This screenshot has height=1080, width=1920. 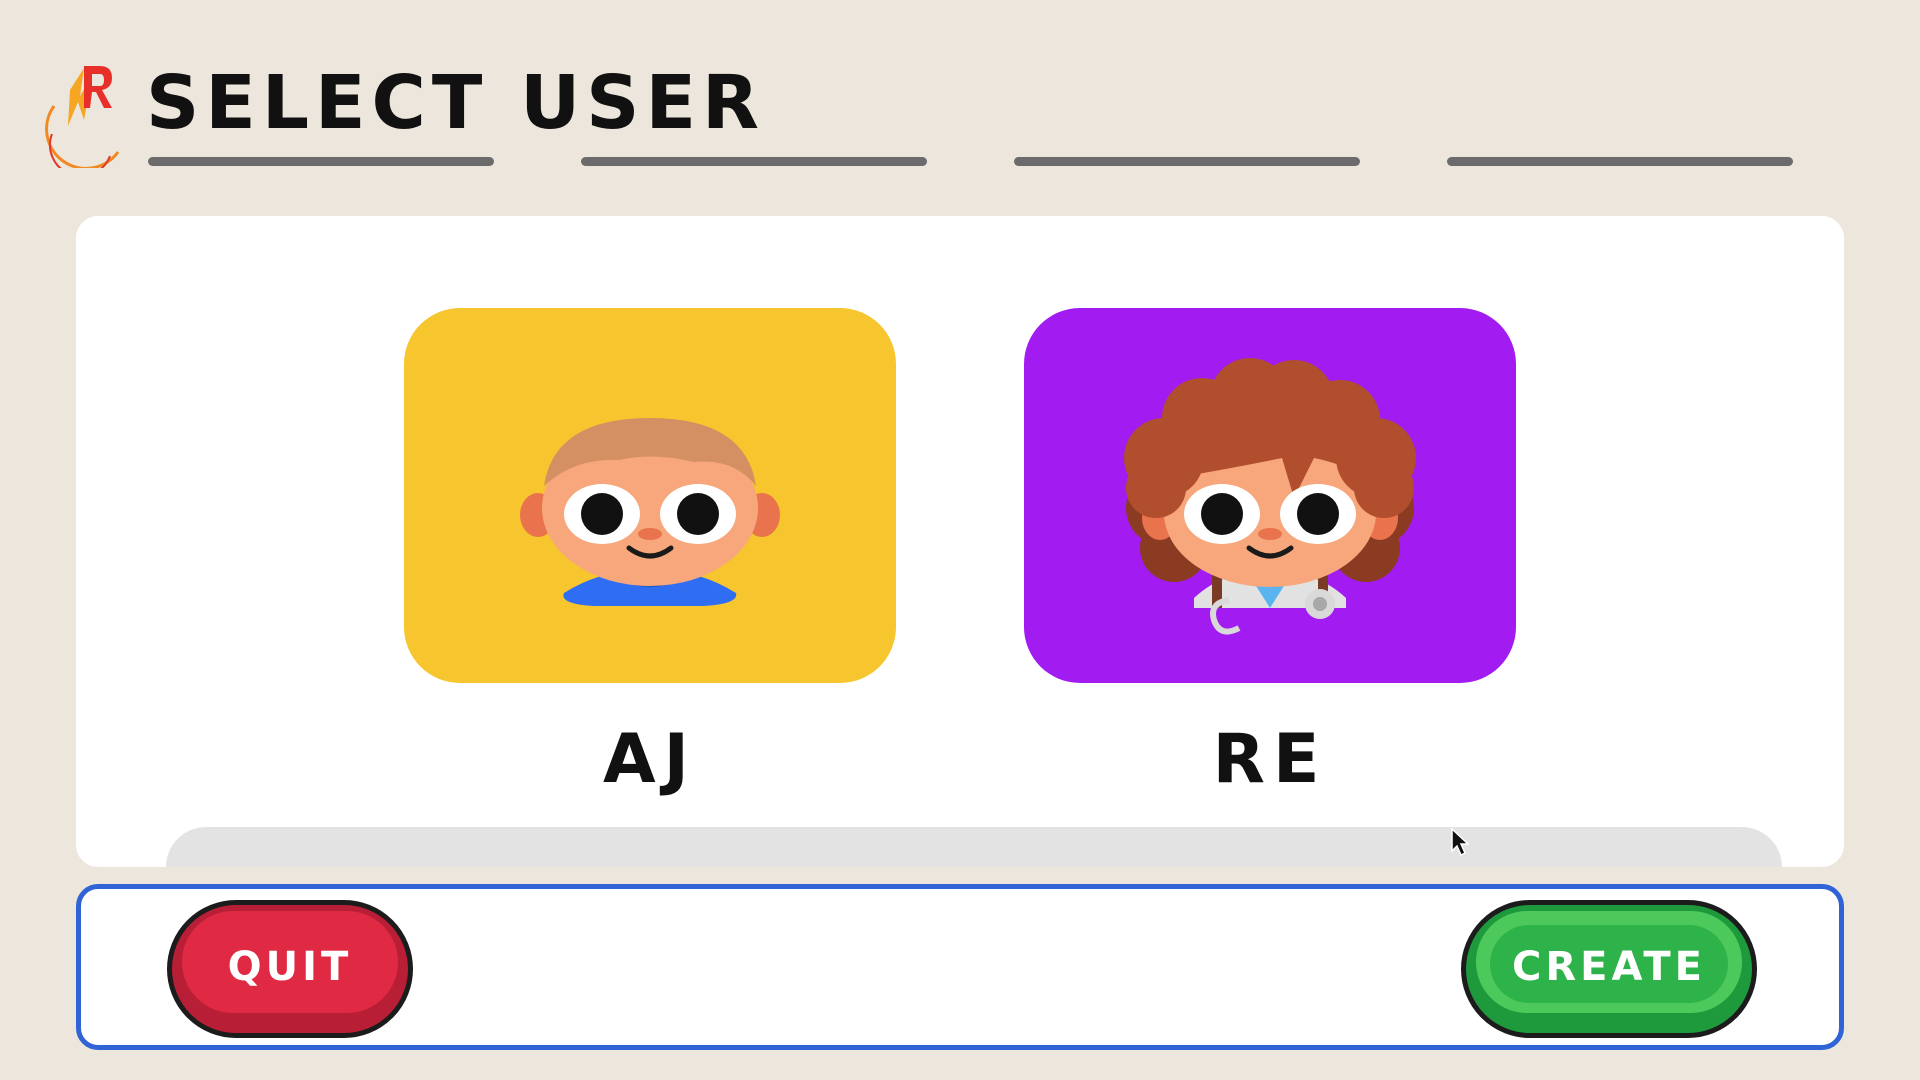 What do you see at coordinates (1270, 760) in the screenshot?
I see `user-name-re: RE` at bounding box center [1270, 760].